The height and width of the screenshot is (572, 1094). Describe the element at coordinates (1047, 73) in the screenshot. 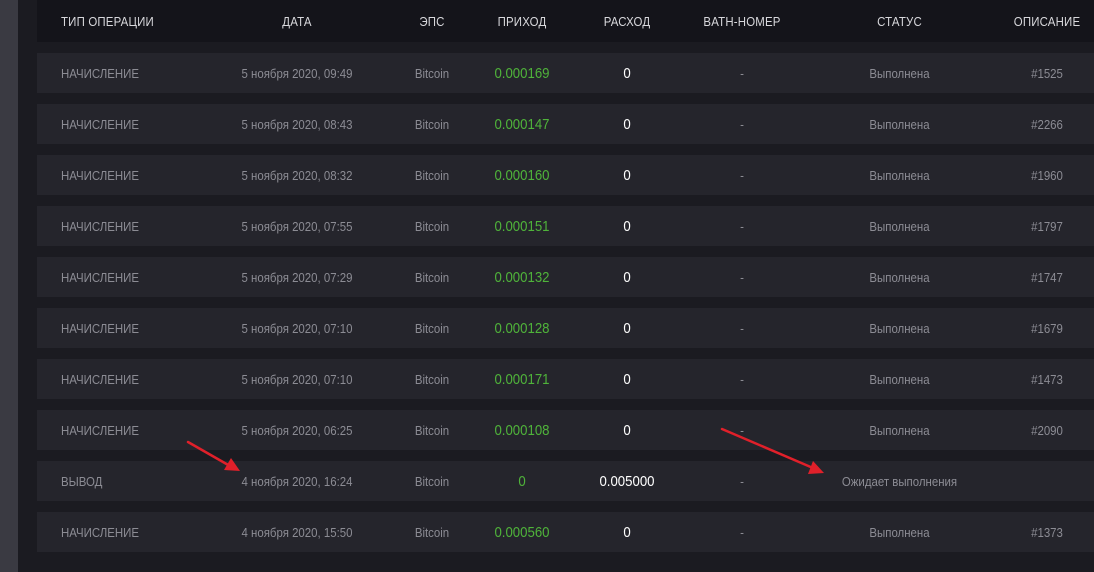

I see `cell-description: #1525` at that location.